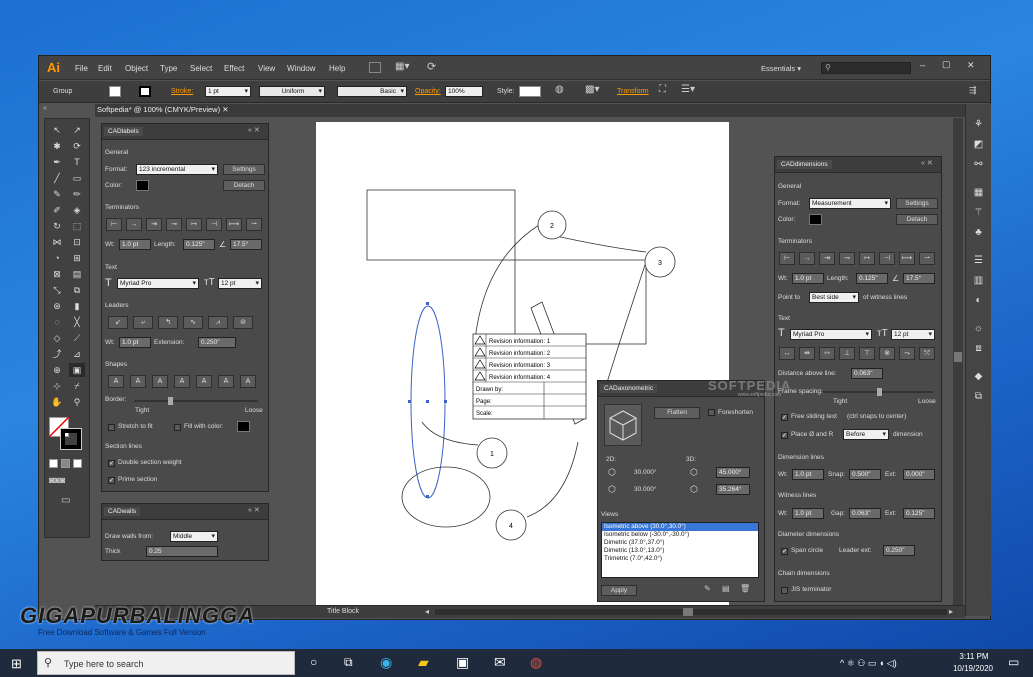  What do you see at coordinates (116, 381) in the screenshot?
I see `shape-none-icon: A` at bounding box center [116, 381].